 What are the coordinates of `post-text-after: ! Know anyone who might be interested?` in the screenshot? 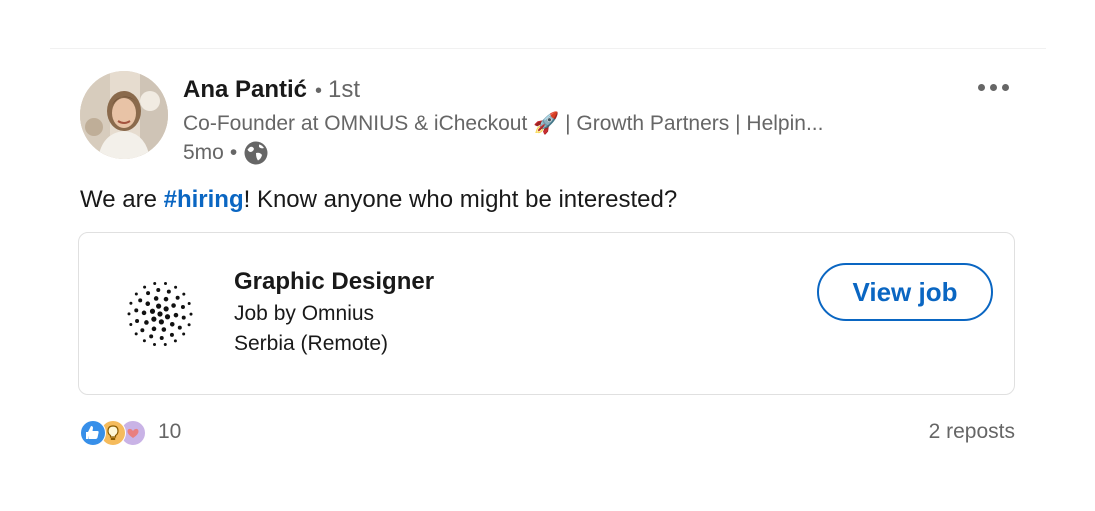 It's located at (460, 199).